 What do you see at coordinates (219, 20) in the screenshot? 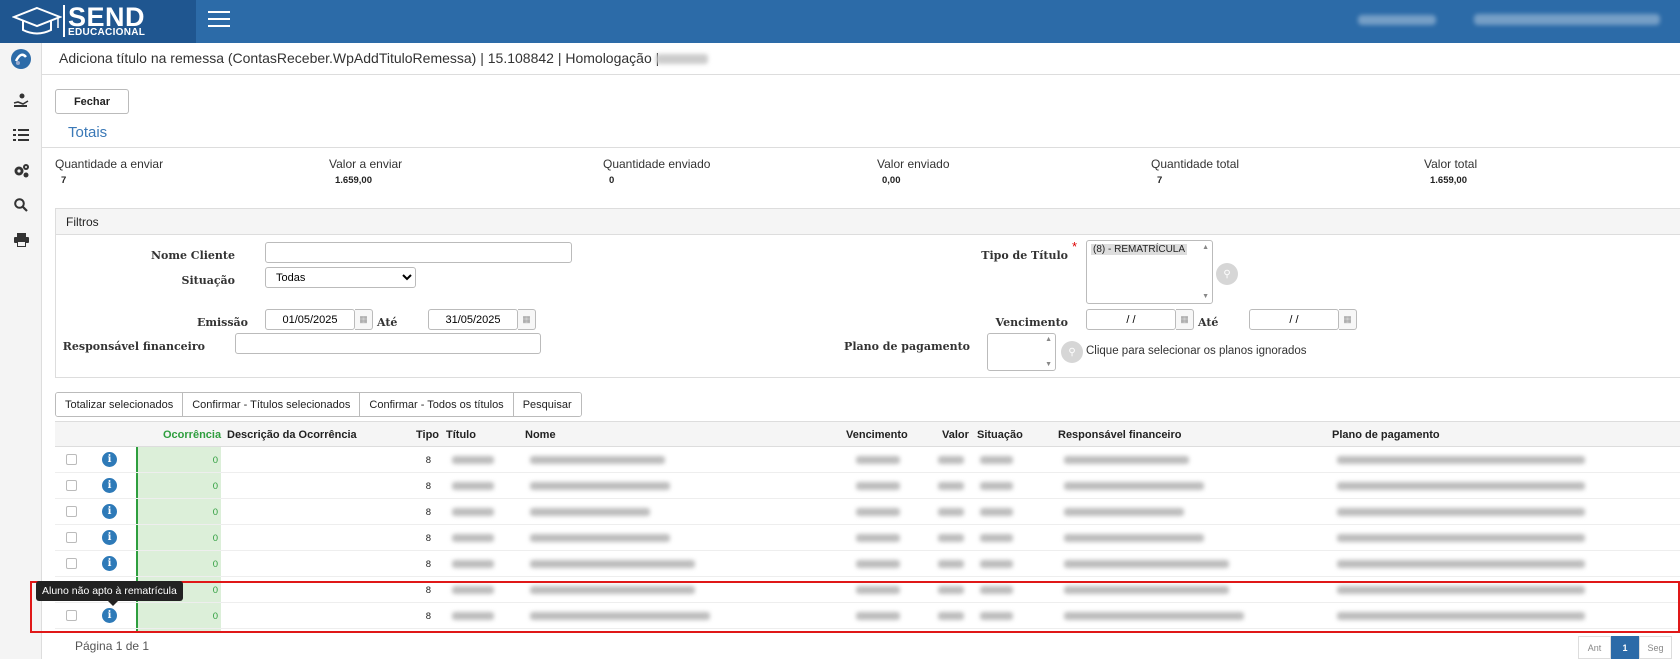
I see `hamburger-icon` at bounding box center [219, 20].